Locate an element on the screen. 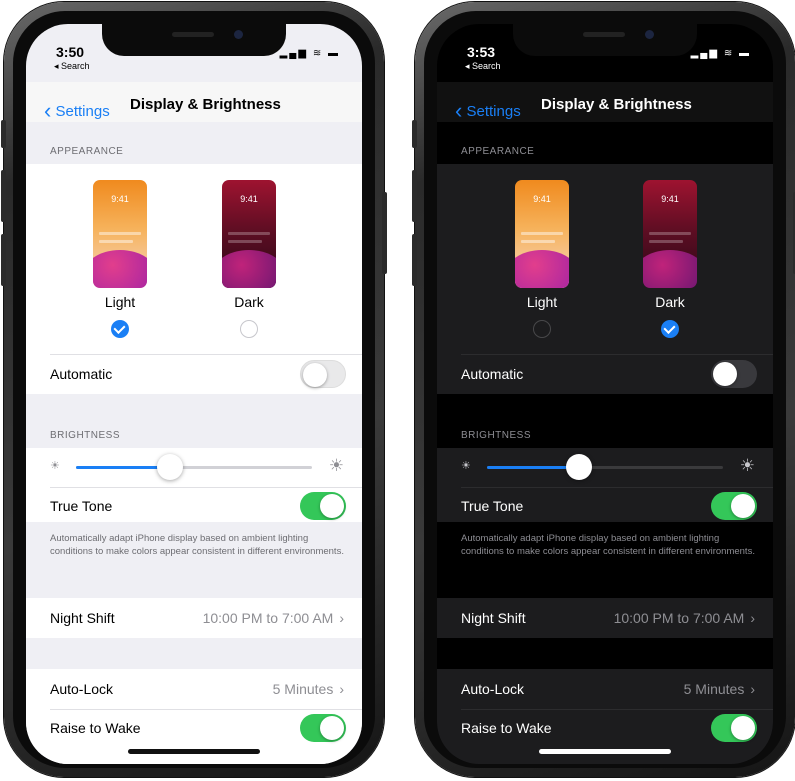 The width and height of the screenshot is (795, 781). side-button is located at coordinates (384, 233).